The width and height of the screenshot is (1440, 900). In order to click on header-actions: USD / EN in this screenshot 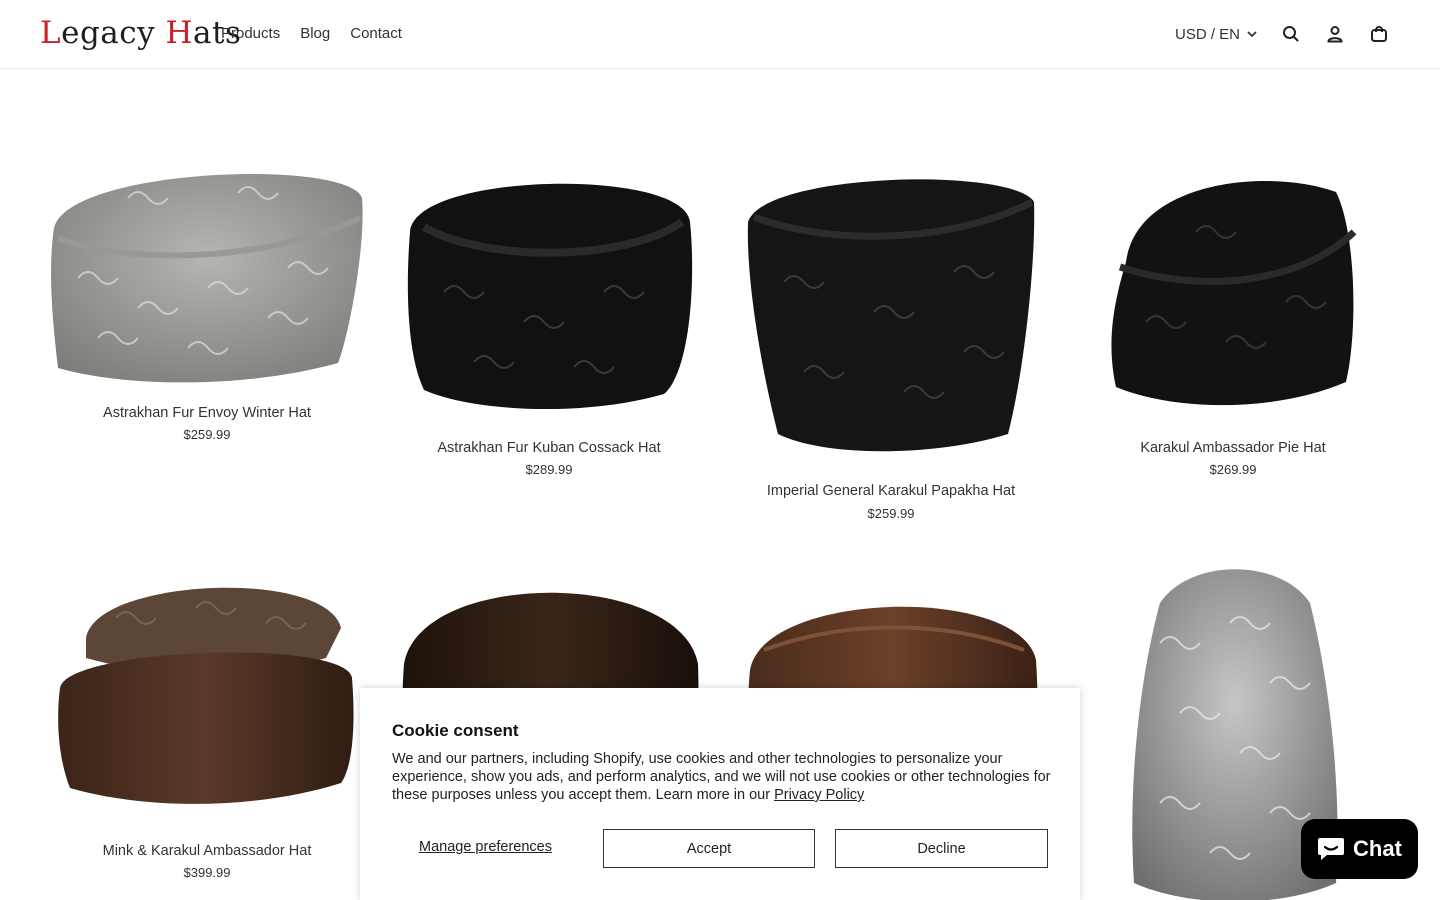, I will do `click(1282, 34)`.